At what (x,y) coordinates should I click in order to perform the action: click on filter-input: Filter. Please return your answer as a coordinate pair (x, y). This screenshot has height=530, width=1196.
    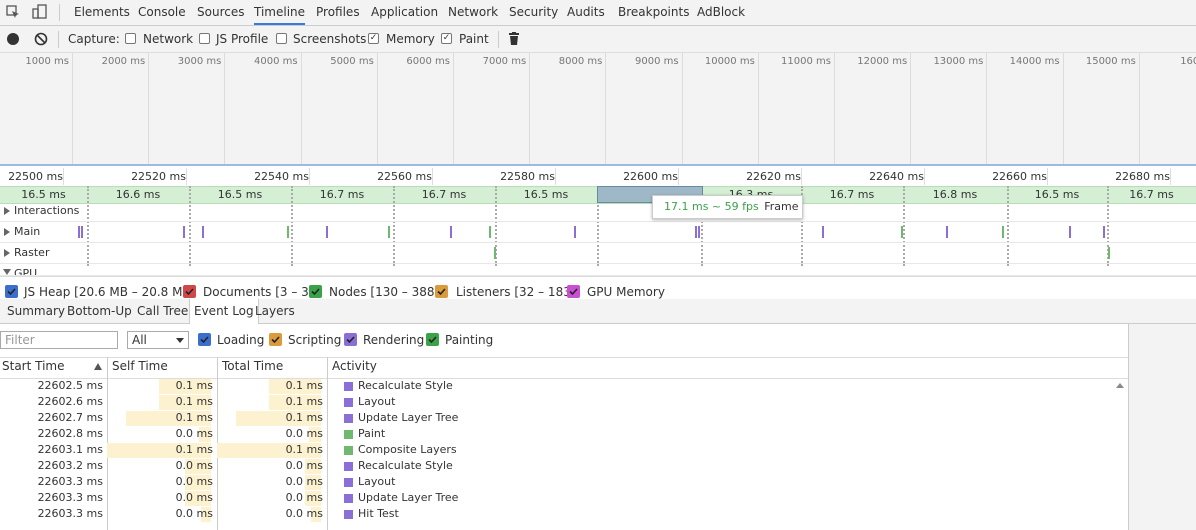
    Looking at the image, I should click on (59, 340).